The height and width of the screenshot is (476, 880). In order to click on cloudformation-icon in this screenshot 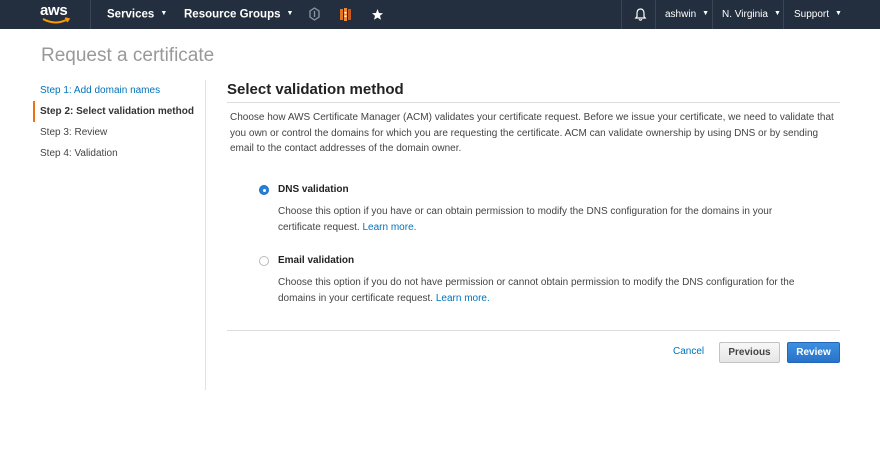, I will do `click(345, 14)`.